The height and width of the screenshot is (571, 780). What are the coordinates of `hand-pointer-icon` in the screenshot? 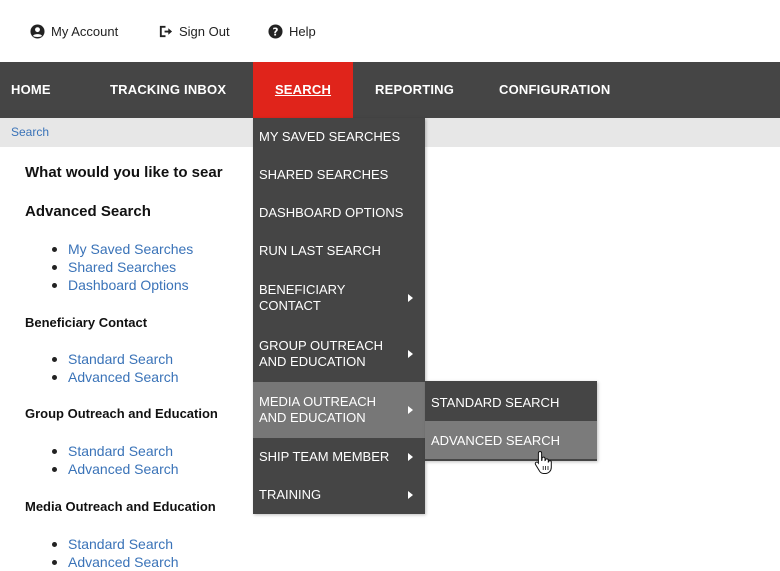 It's located at (543, 462).